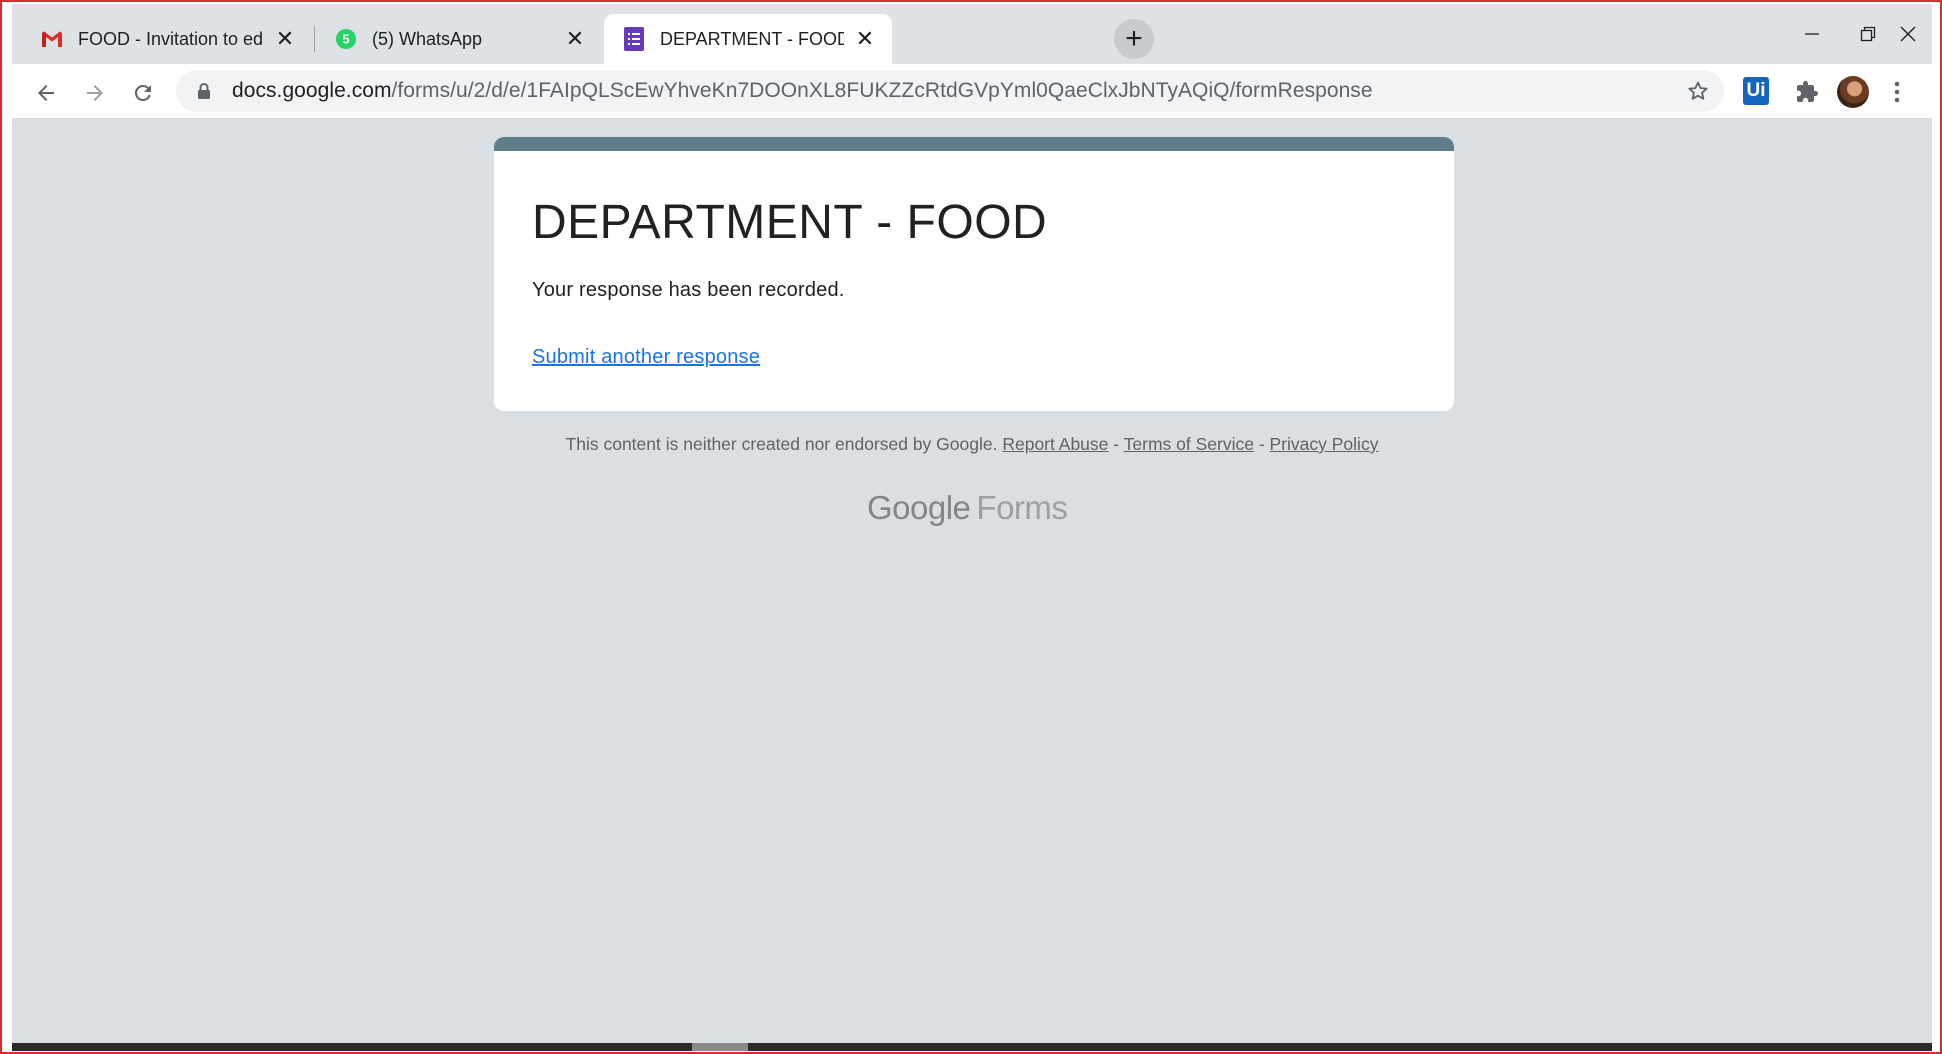 The width and height of the screenshot is (1942, 1054). I want to click on reload-icon, so click(143, 93).